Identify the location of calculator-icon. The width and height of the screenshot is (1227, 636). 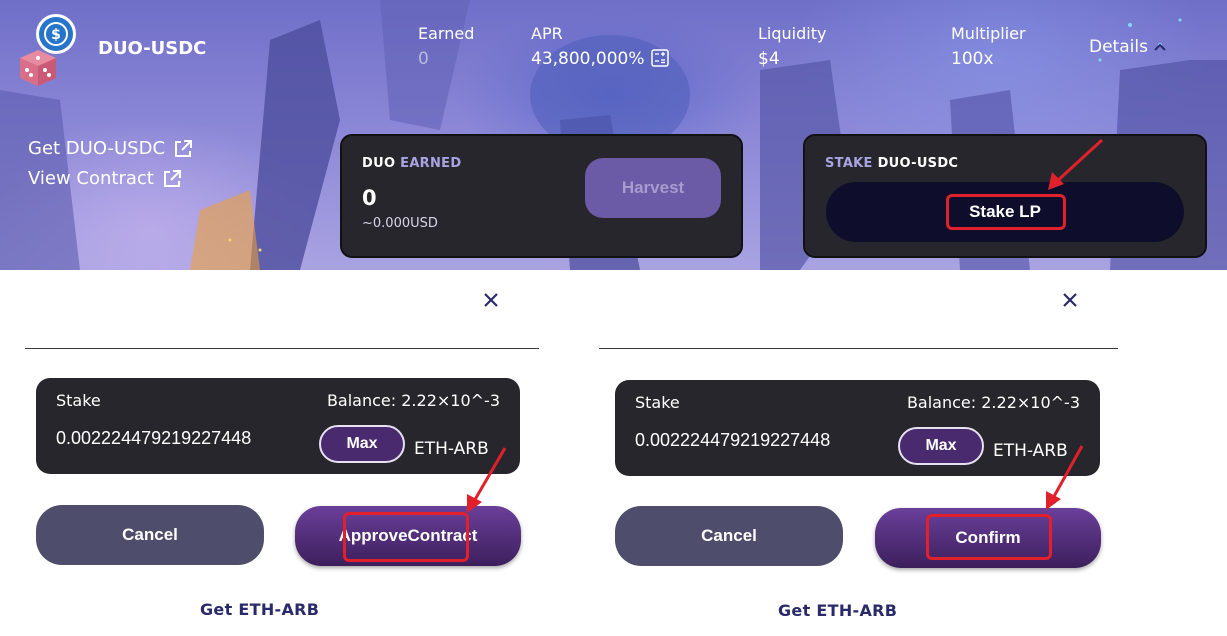
(660, 58).